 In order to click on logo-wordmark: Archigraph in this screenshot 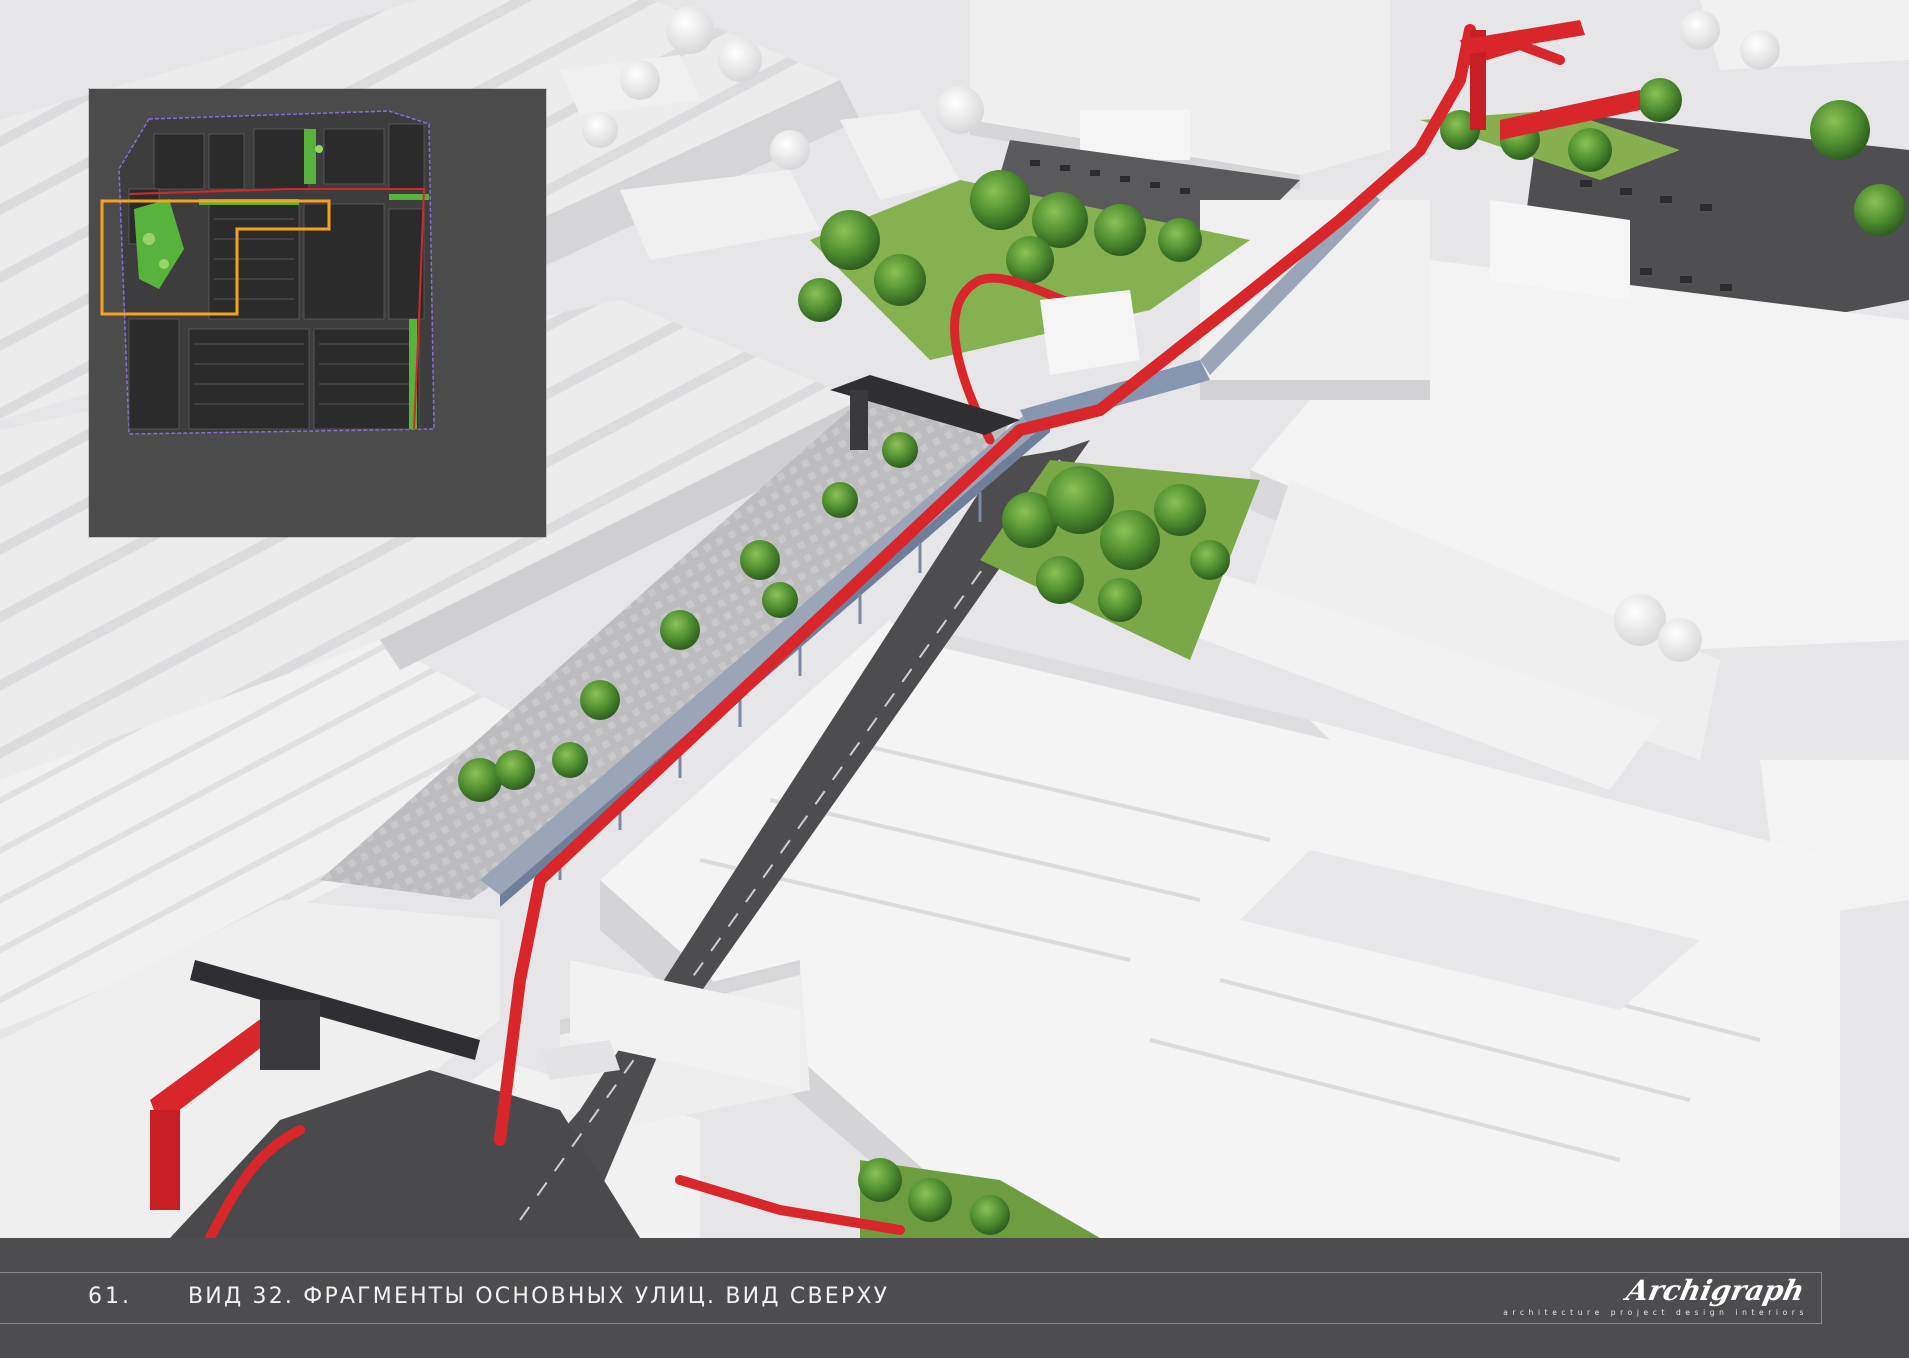, I will do `click(1715, 1290)`.